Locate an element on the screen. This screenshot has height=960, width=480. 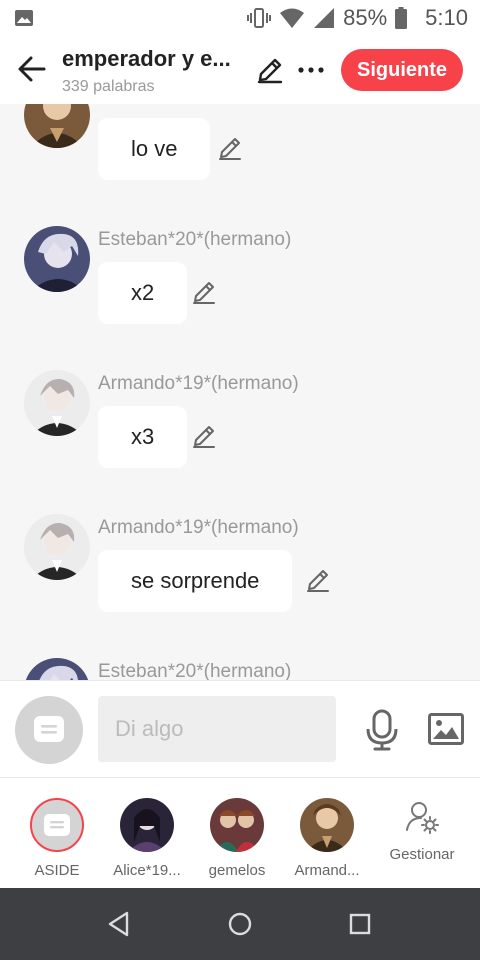
manage-user-icon is located at coordinates (422, 818).